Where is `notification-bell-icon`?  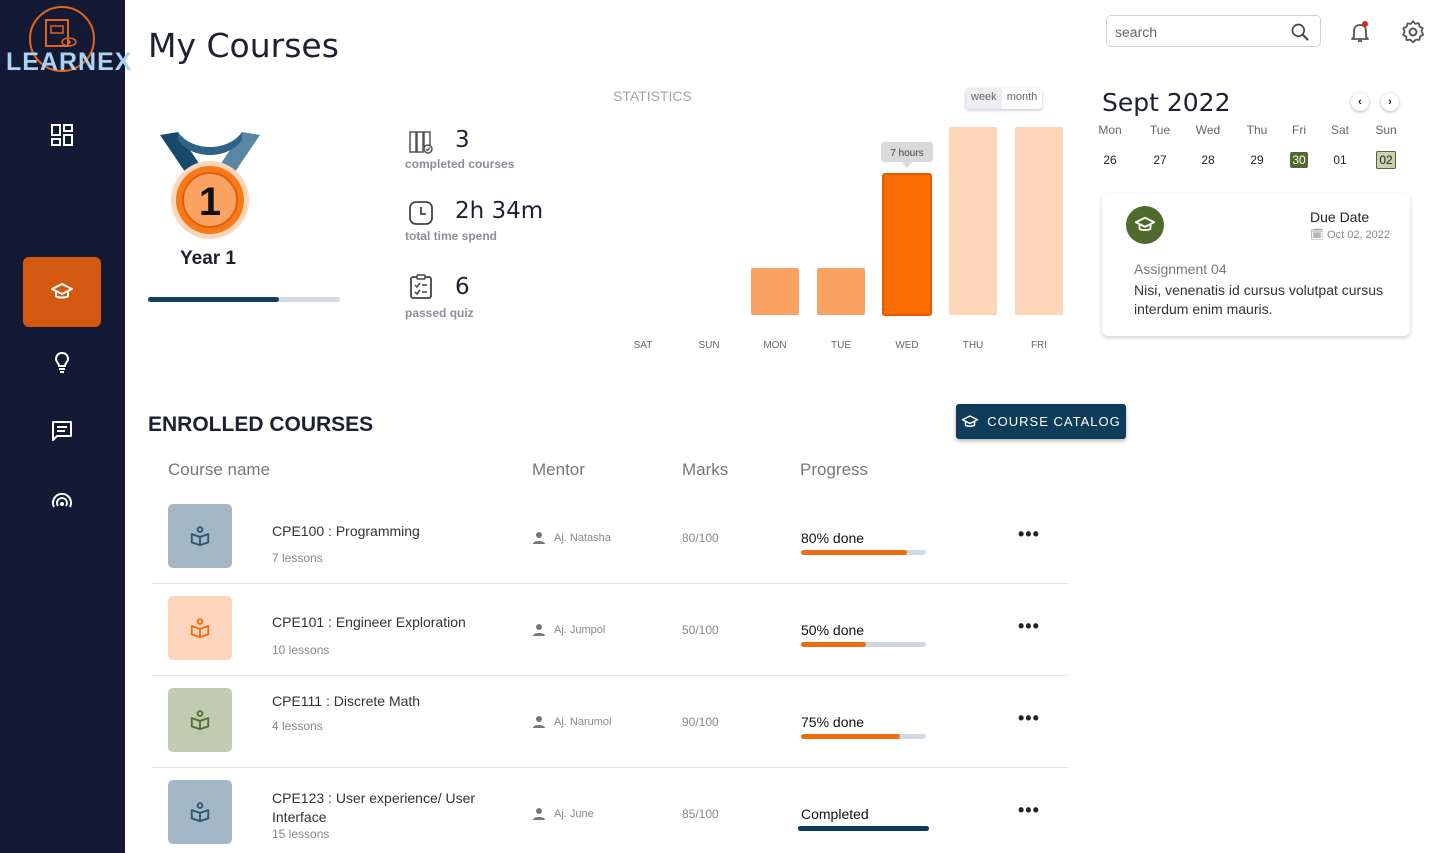 notification-bell-icon is located at coordinates (1360, 32).